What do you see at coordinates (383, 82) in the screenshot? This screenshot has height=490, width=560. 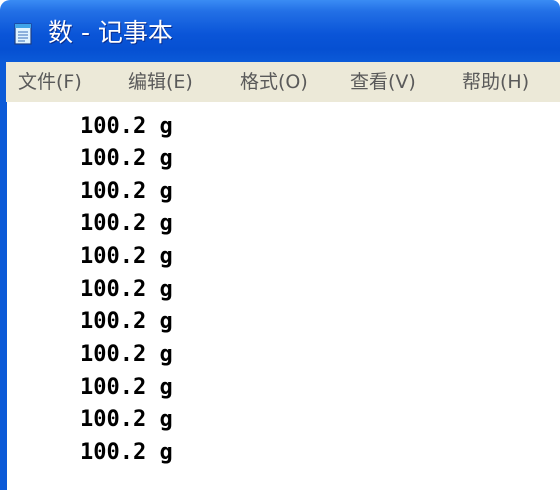 I see `menu-view: 查看(V)` at bounding box center [383, 82].